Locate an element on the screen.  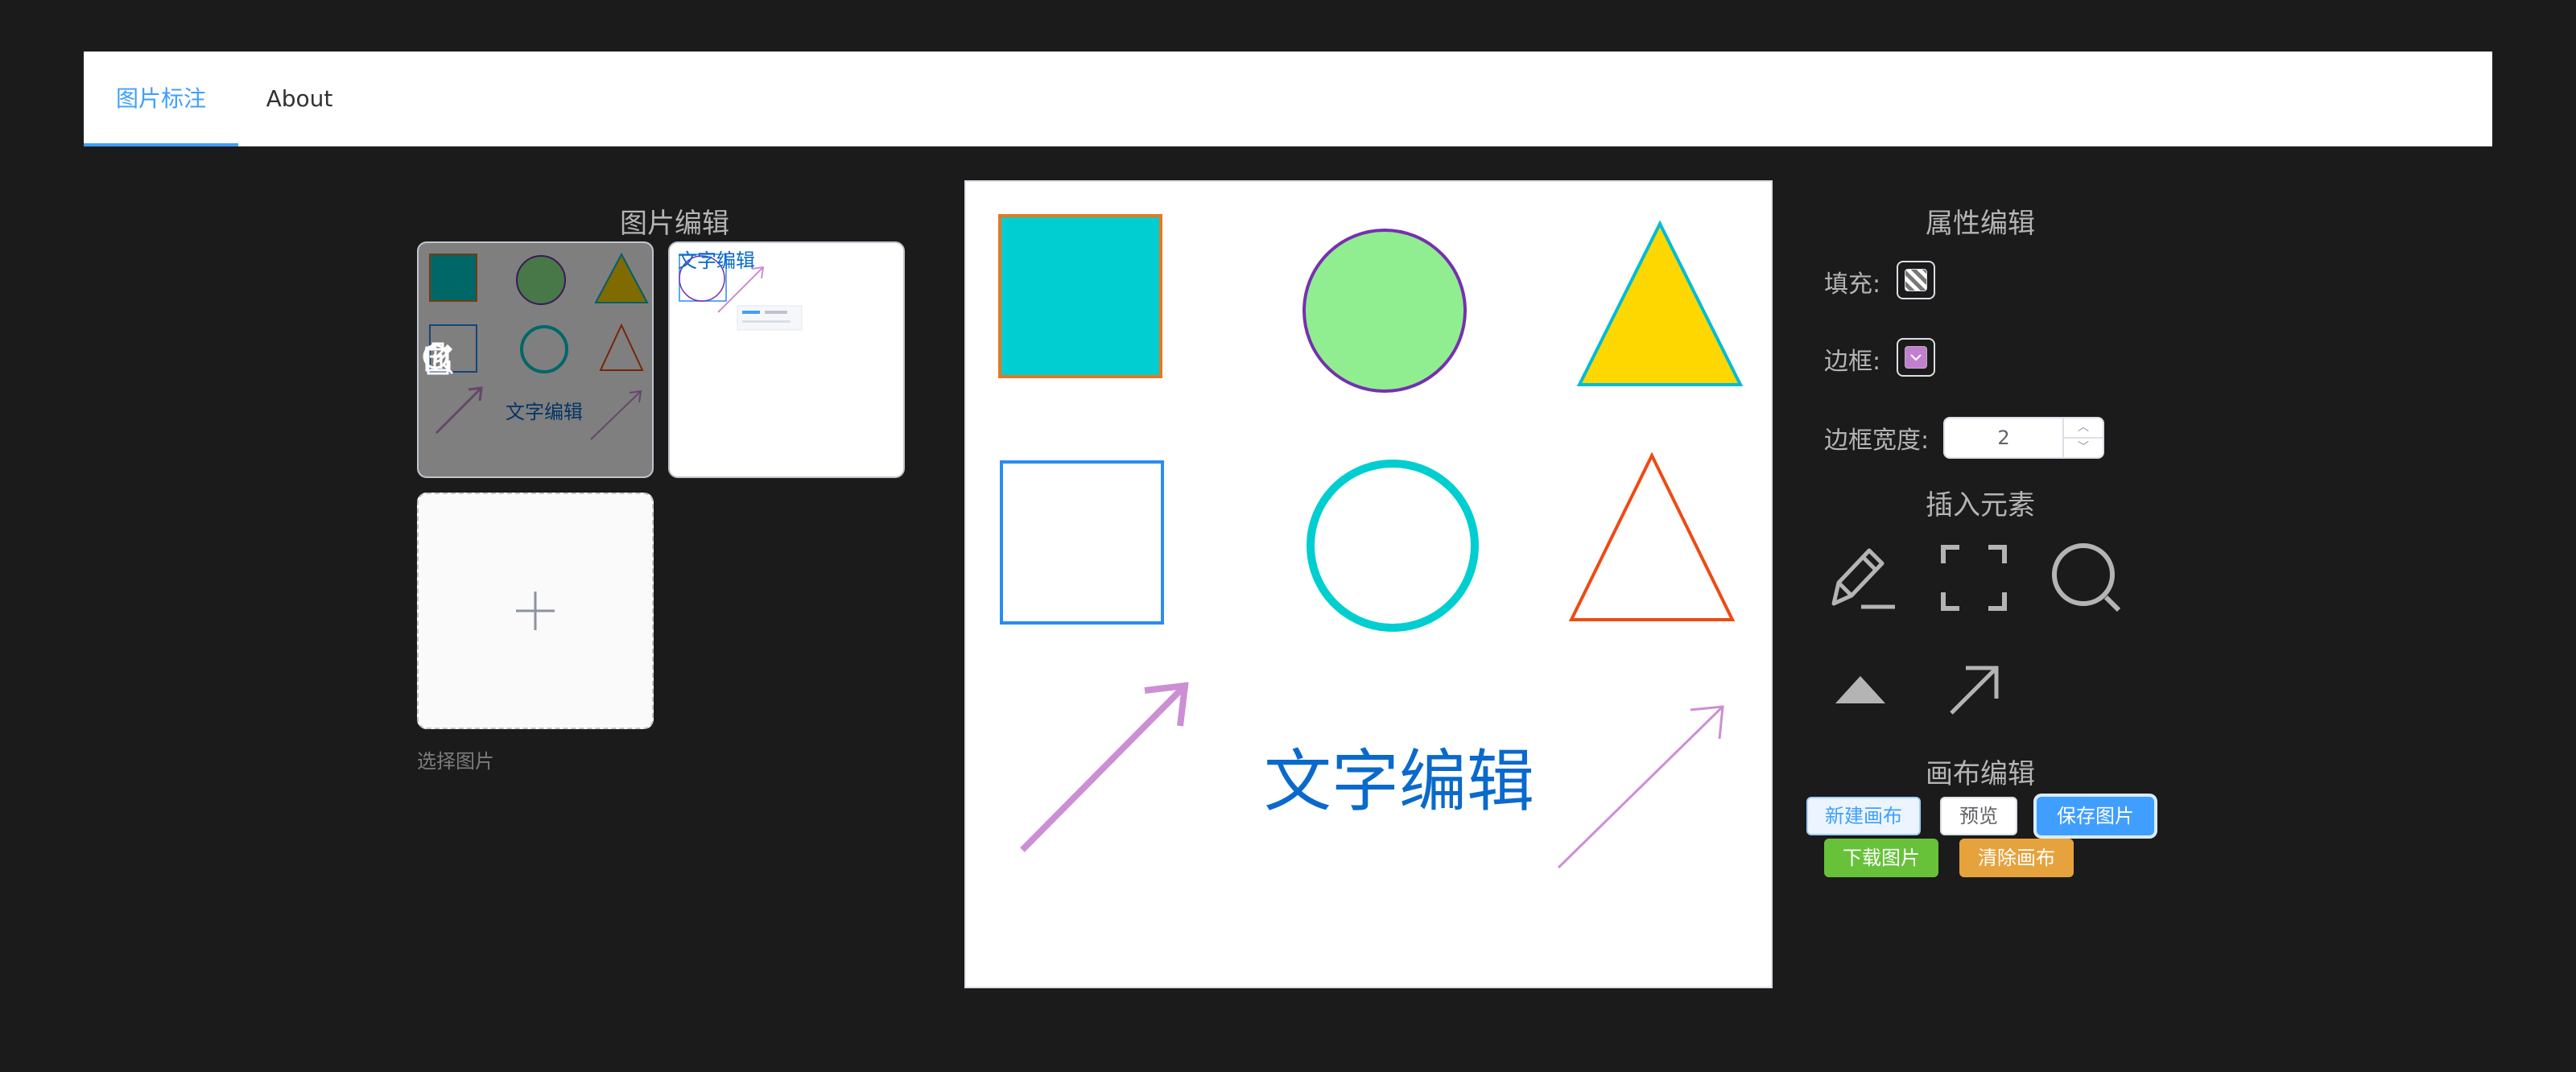
thumbnail-2-text: 文字编辑 is located at coordinates (716, 260).